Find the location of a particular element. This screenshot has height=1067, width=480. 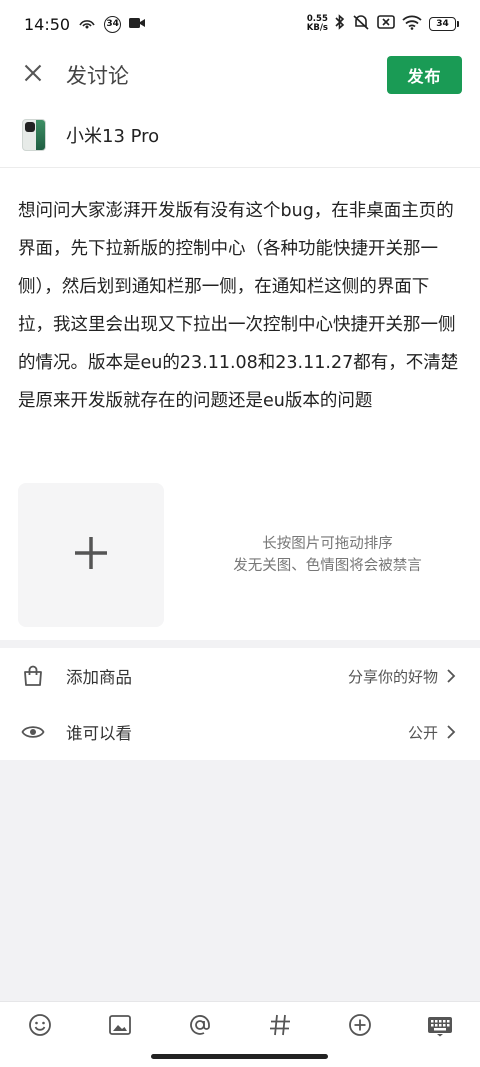

add-product-label: 添加商品 is located at coordinates (99, 677).